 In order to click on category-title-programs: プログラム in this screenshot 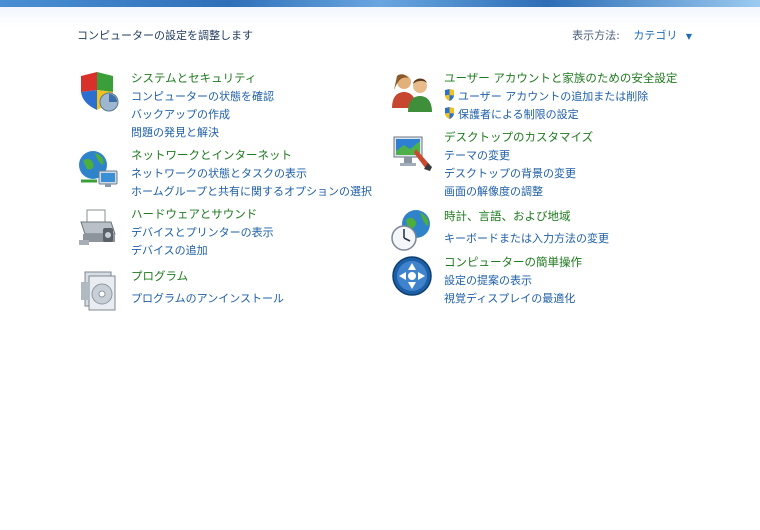, I will do `click(159, 276)`.